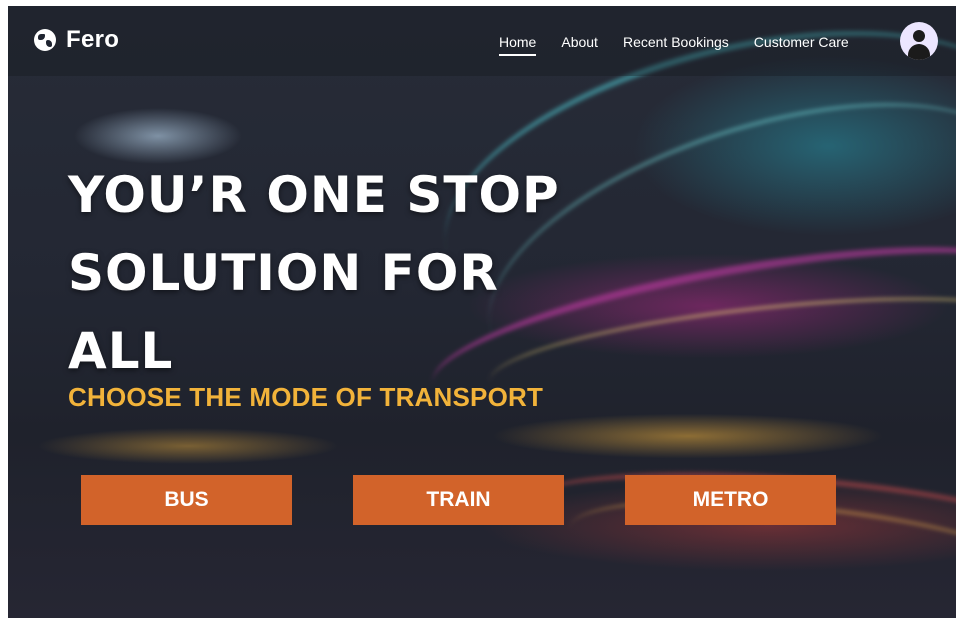 Image resolution: width=958 pixels, height=619 pixels. I want to click on nav-link-customer-care: Customer Care, so click(801, 42).